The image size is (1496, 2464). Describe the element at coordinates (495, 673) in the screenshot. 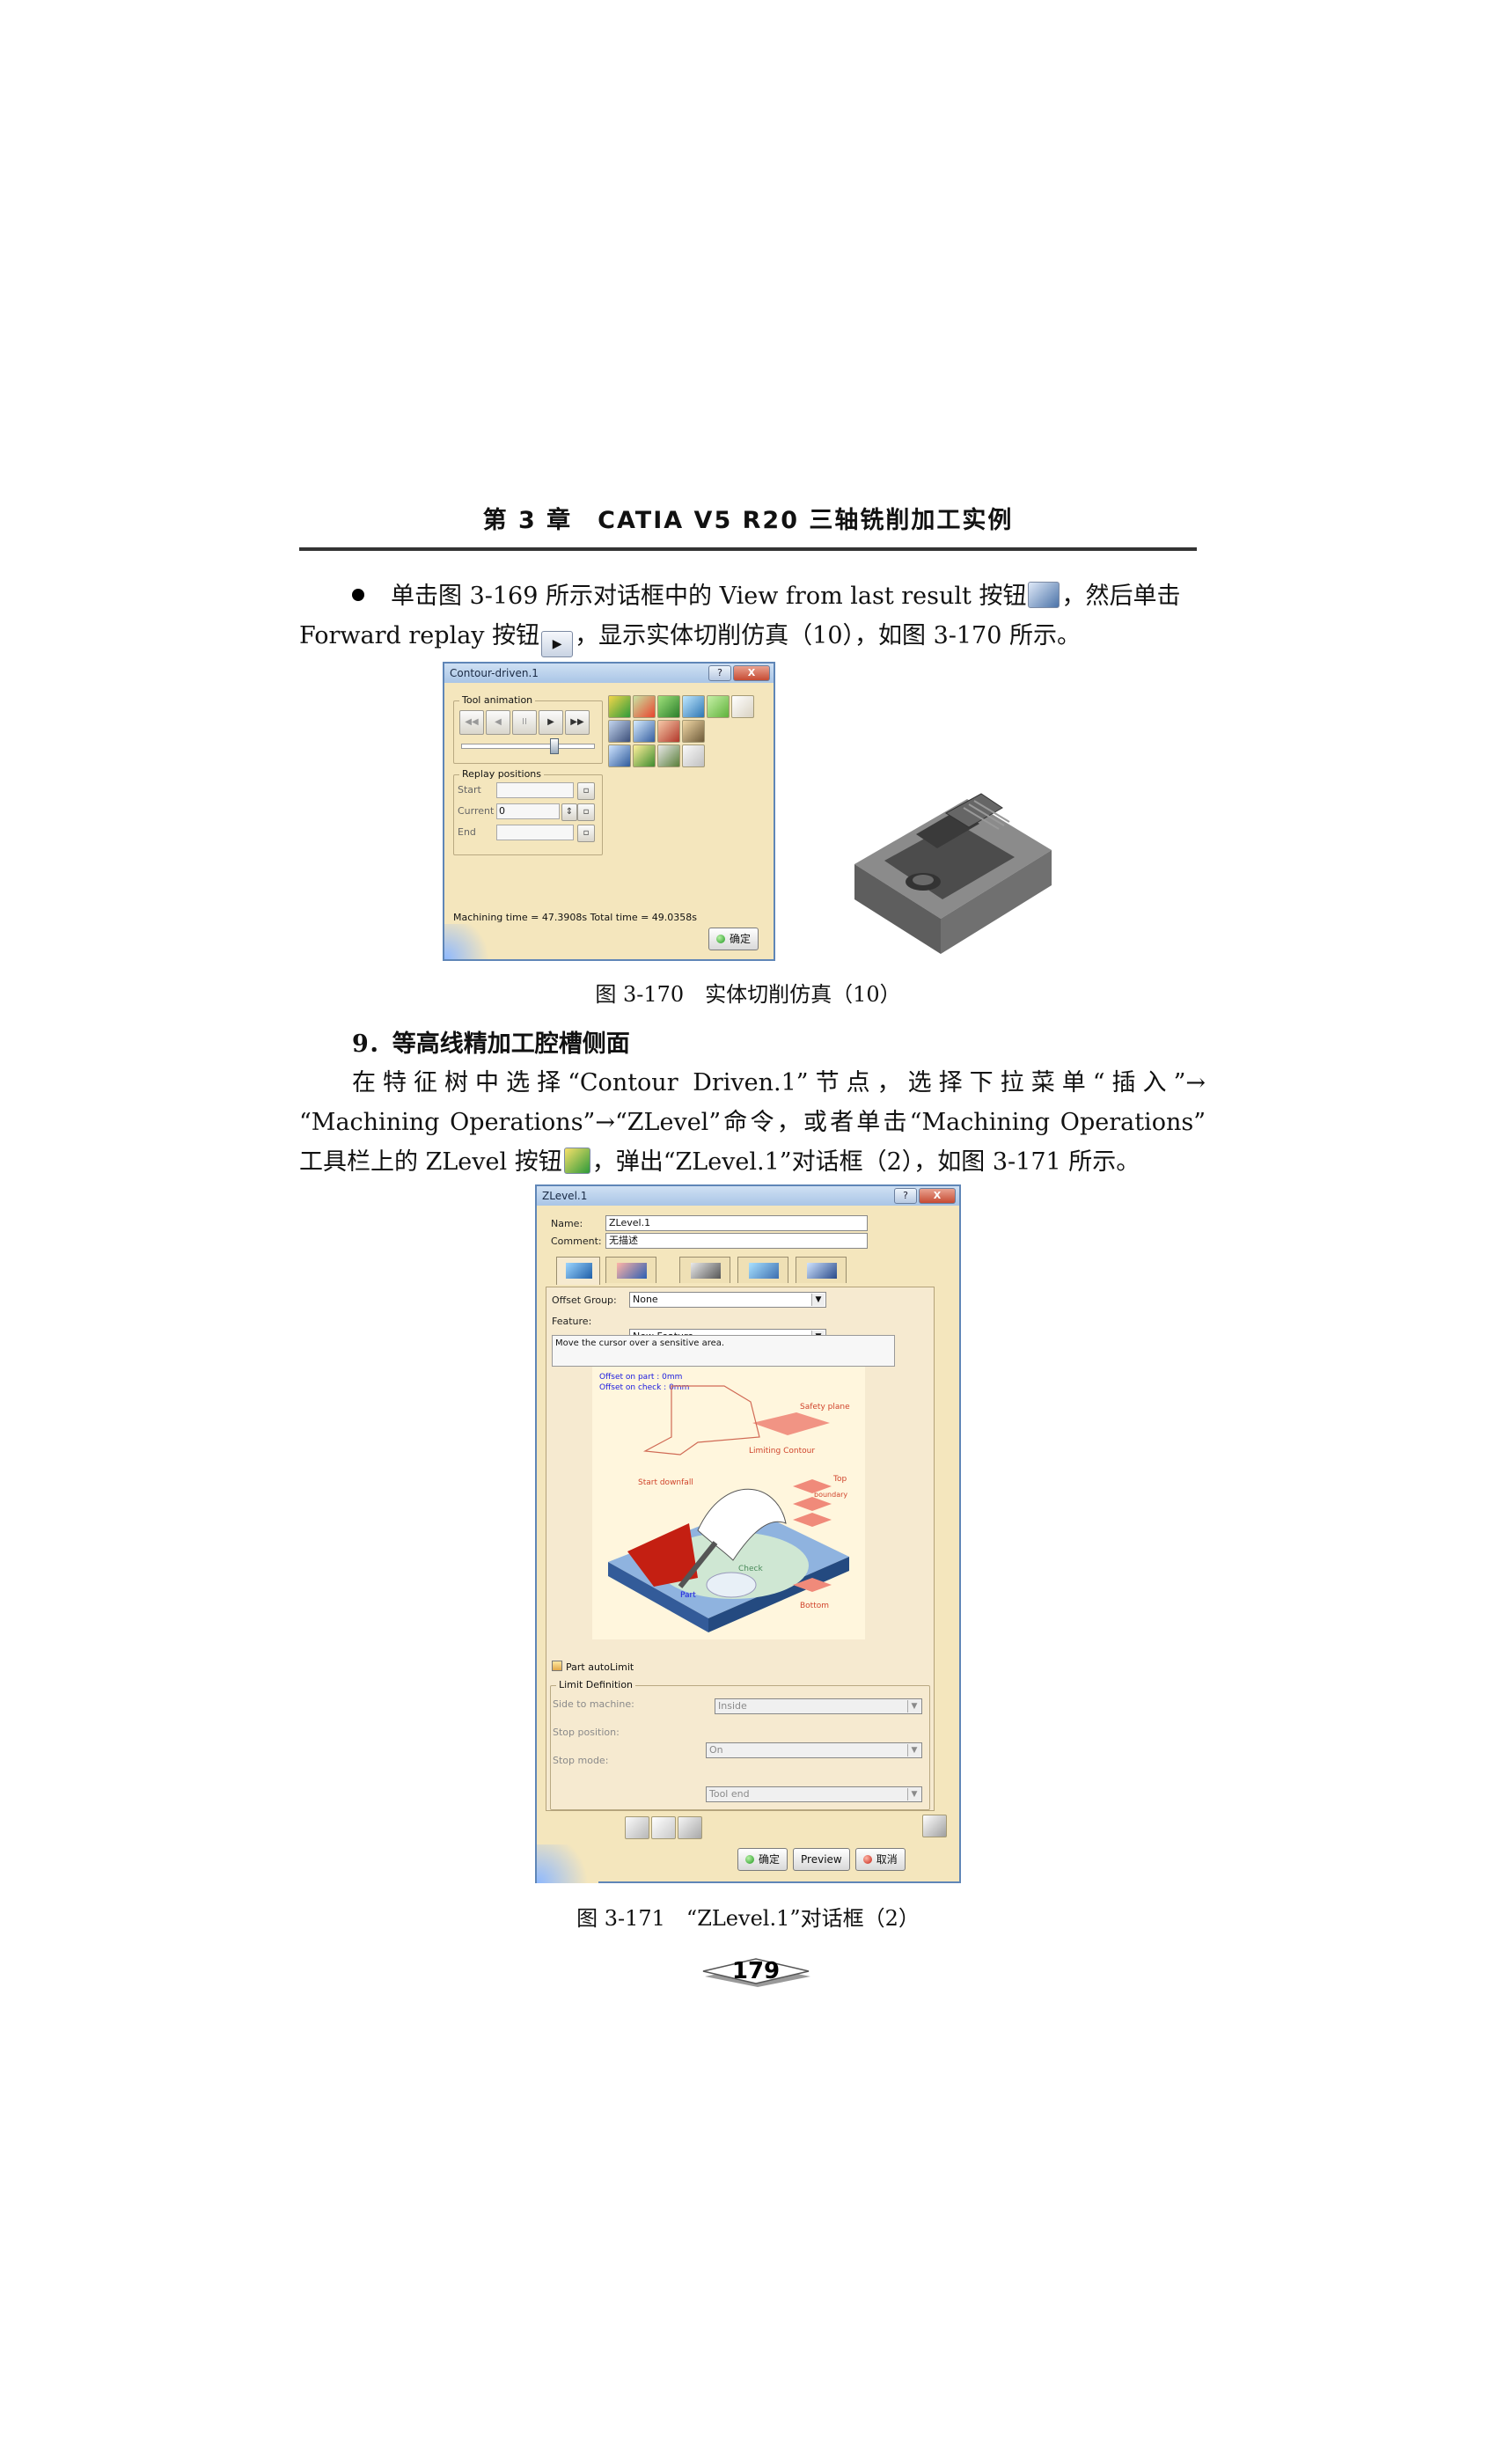

I see `dialog-title: Contour-driven.1` at that location.